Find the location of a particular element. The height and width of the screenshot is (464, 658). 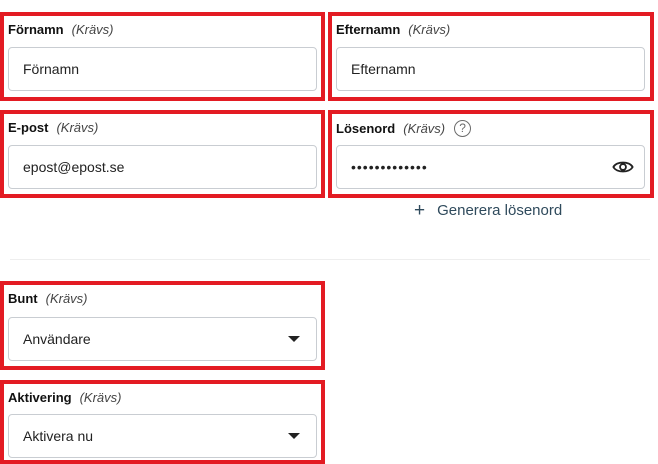

activation-label-row: Aktivering (Krävs) is located at coordinates (64, 398).